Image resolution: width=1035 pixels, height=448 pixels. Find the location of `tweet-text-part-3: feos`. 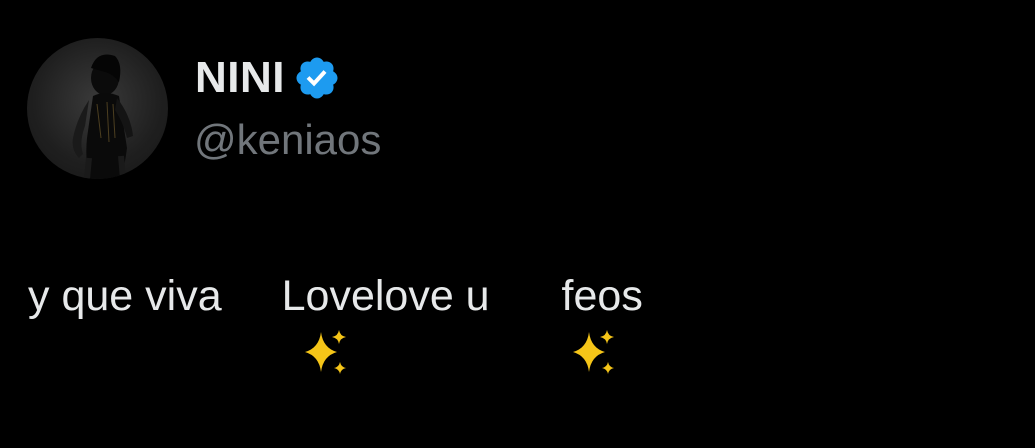

tweet-text-part-3: feos is located at coordinates (596, 296).